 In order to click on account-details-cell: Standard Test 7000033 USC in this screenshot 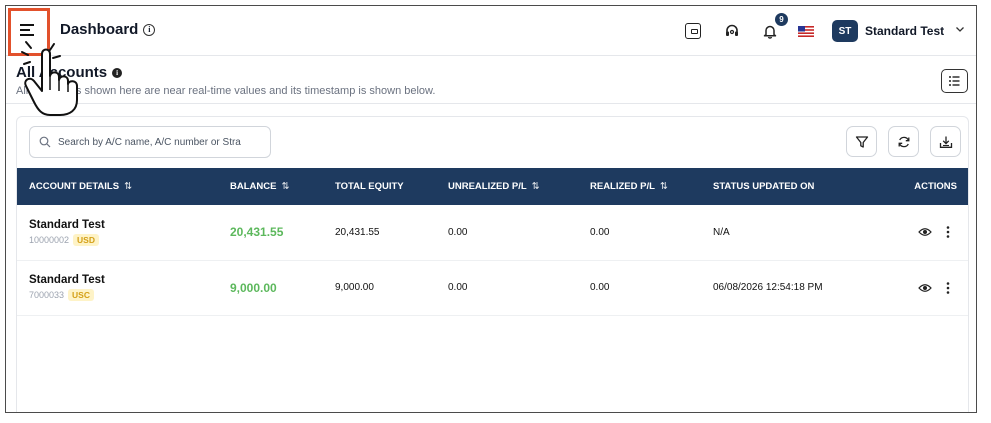, I will do `click(123, 287)`.